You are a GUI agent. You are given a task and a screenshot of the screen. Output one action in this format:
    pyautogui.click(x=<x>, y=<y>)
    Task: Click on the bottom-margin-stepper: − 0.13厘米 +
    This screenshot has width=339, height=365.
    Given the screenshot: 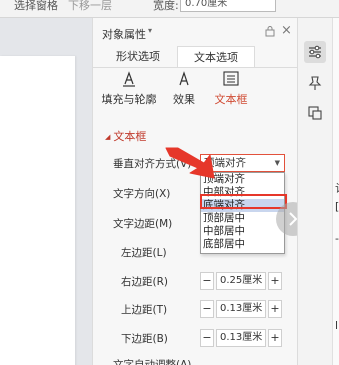 What is the action you would take?
    pyautogui.click(x=241, y=338)
    